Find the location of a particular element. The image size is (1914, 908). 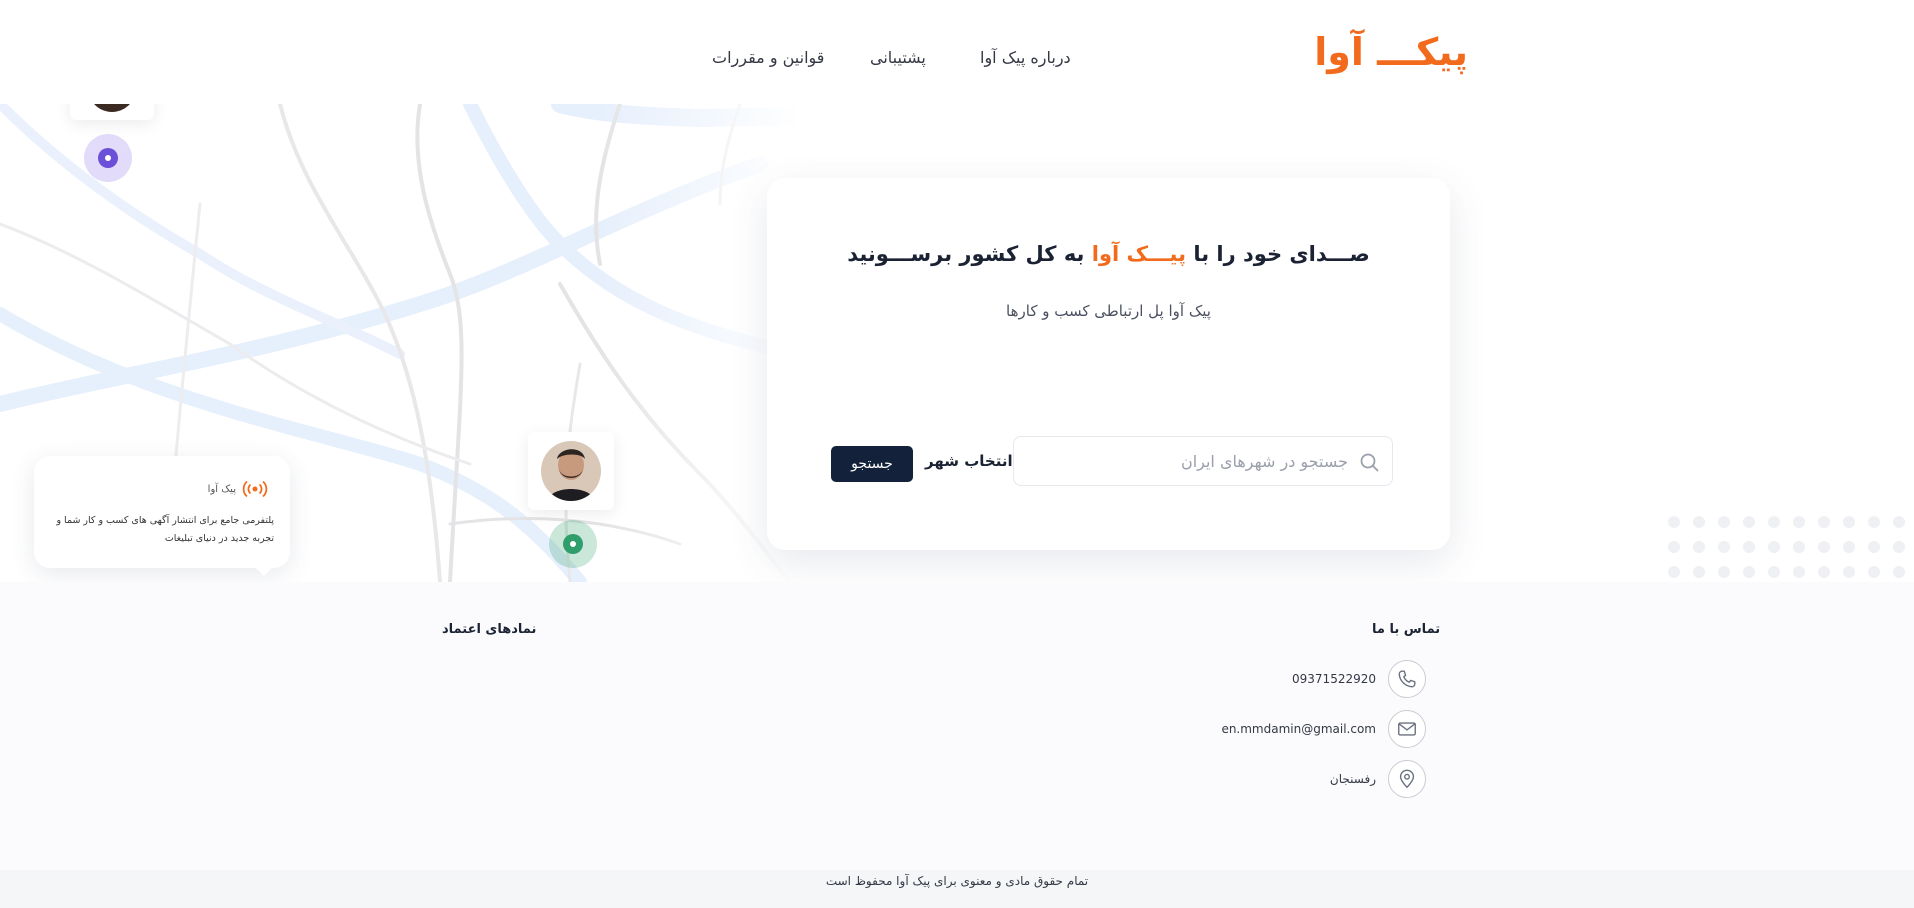

location-icon is located at coordinates (1407, 779).